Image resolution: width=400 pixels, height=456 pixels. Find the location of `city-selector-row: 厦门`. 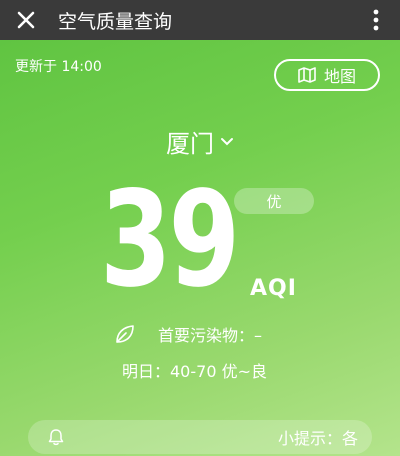

city-selector-row: 厦门 is located at coordinates (200, 141).